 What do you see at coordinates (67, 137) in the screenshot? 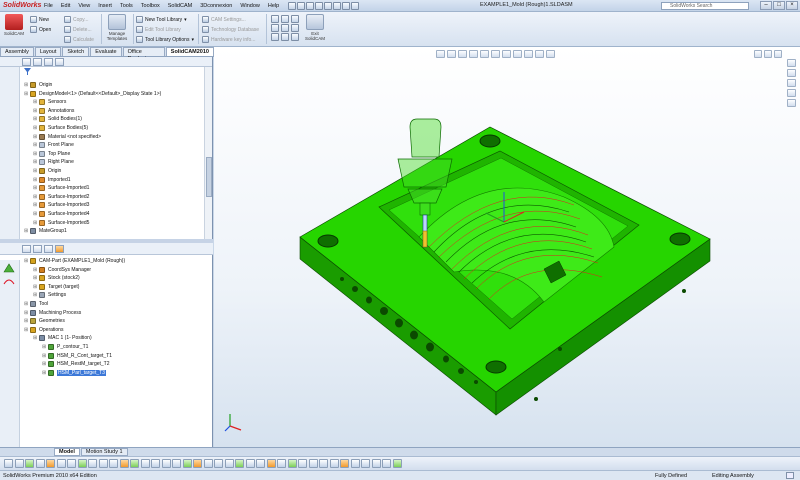
I see `tree-item: ⊞ Material <not specified>` at bounding box center [67, 137].